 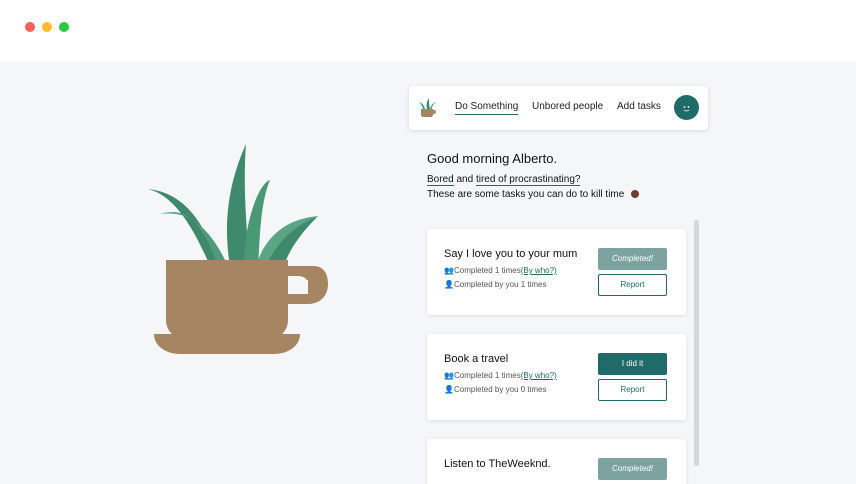 I want to click on task-title: Listen to TheWeeknd., so click(x=497, y=464).